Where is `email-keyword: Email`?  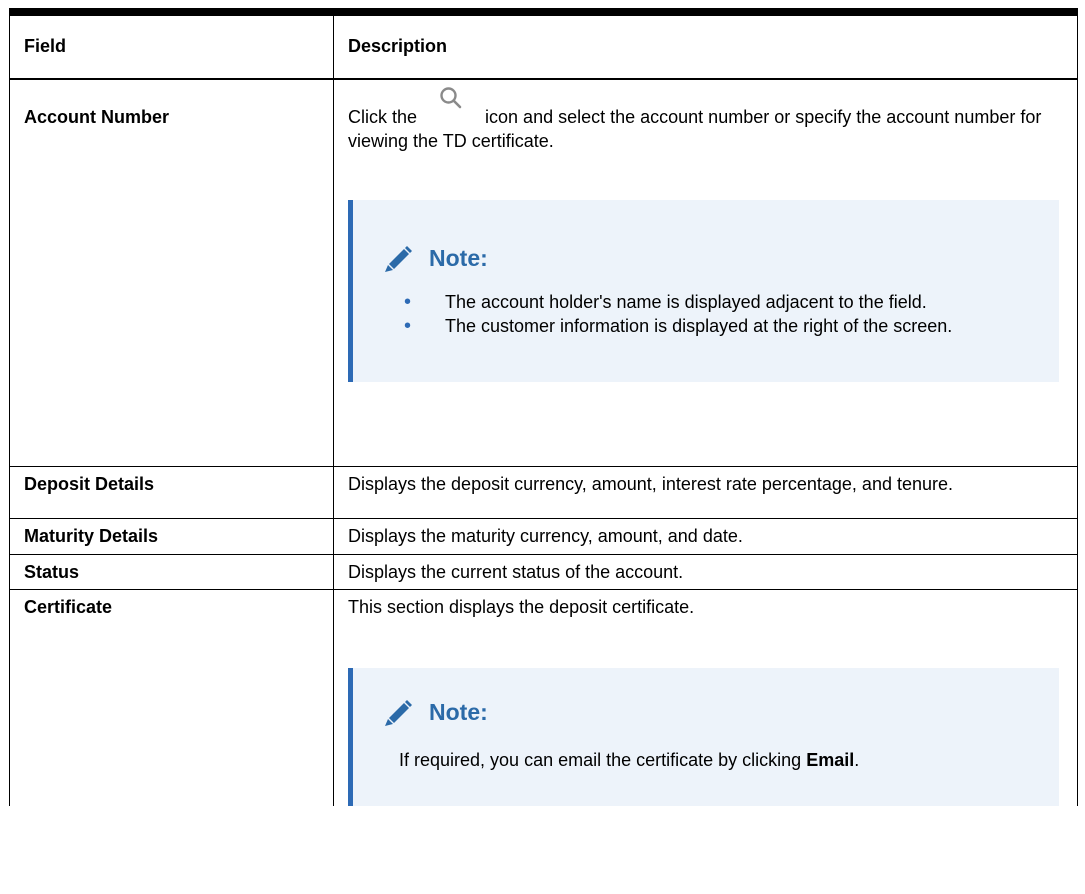
email-keyword: Email is located at coordinates (830, 759).